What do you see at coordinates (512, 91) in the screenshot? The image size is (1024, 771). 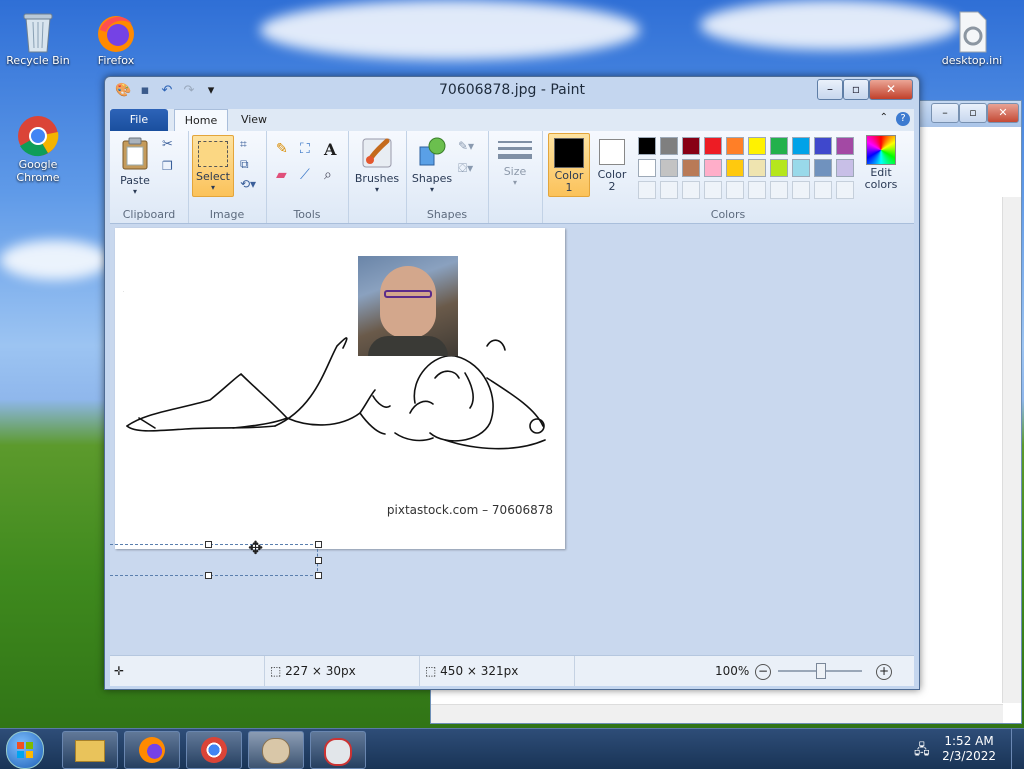 I see `paint-titlebar: 🎨 ▪ ↶ ↷ ▾ 70606878.jpg - Paint – ▫ ✕` at bounding box center [512, 91].